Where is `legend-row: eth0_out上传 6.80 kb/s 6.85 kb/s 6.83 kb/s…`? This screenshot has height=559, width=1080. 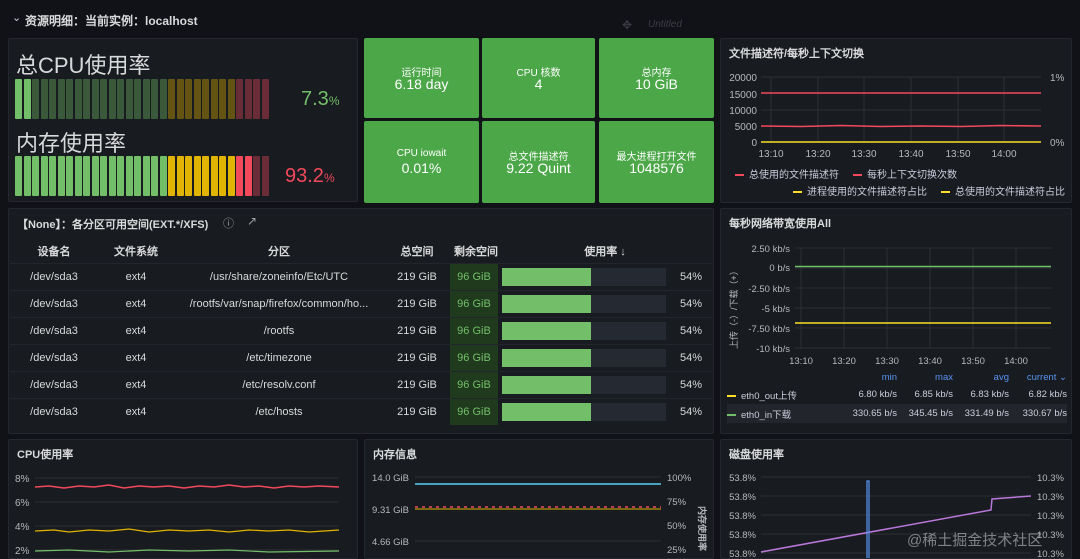
legend-row: eth0_out上传 6.80 kb/s 6.85 kb/s 6.83 kb/s… is located at coordinates (897, 394).